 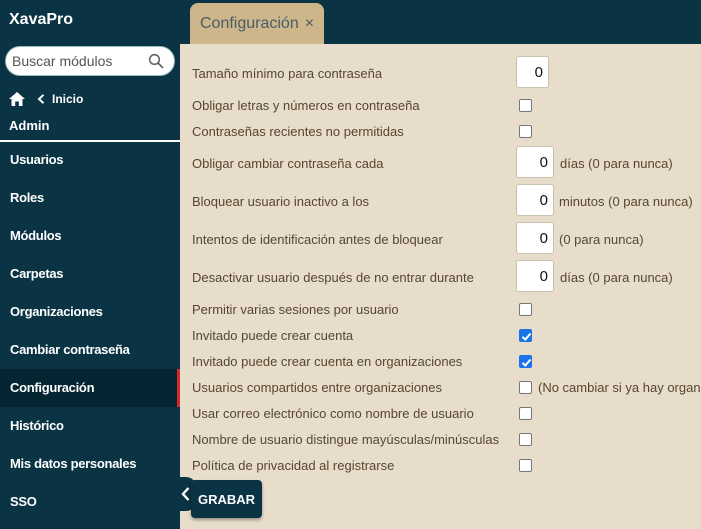 I want to click on close-icon: ×, so click(x=309, y=24).